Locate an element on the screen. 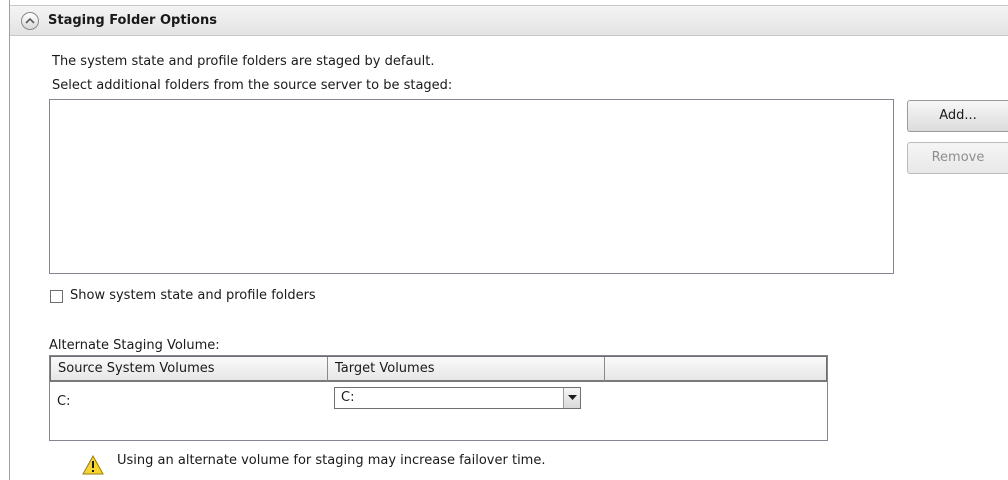 This screenshot has width=1008, height=480. column-header-target: Target Volumes is located at coordinates (466, 369).